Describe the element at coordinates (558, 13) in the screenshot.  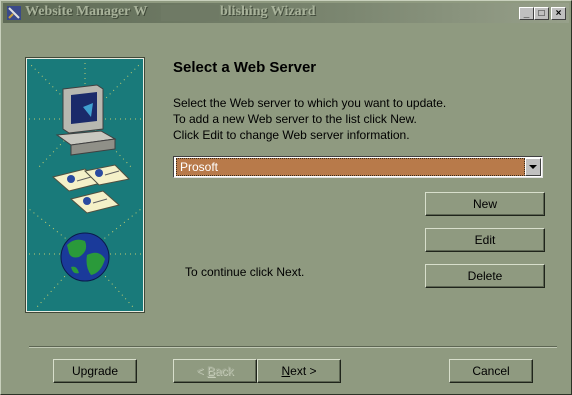
I see `close-button: ×` at that location.